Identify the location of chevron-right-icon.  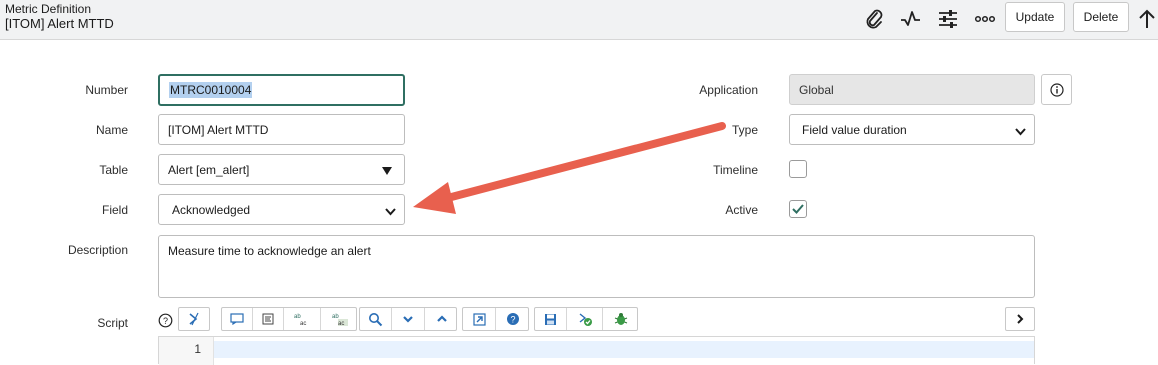
(1020, 319).